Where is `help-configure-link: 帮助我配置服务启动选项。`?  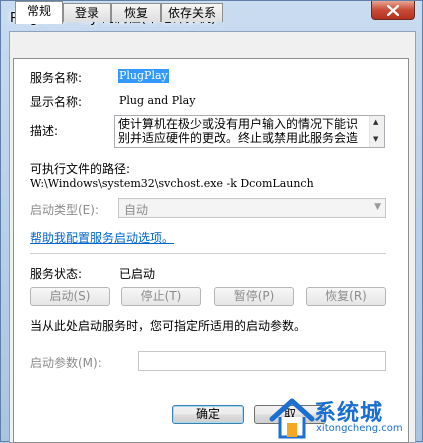
help-configure-link: 帮助我配置服务启动选项。 is located at coordinates (102, 237).